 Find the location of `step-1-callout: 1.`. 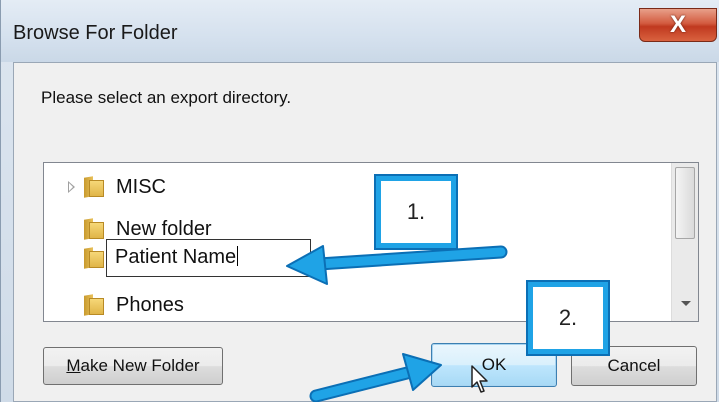

step-1-callout: 1. is located at coordinates (416, 212).